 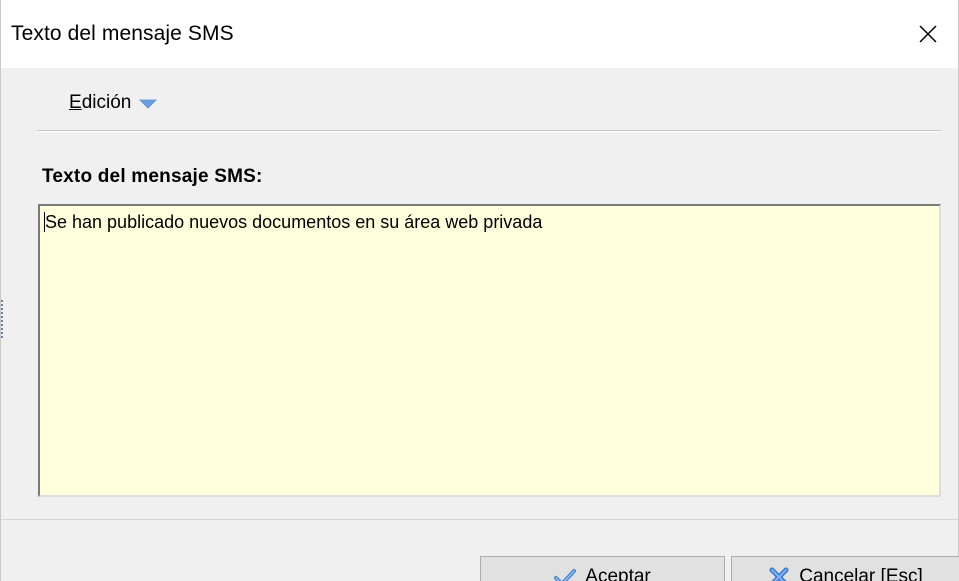 I want to click on cancelar-label: Cancelar [Esc], so click(x=861, y=573).